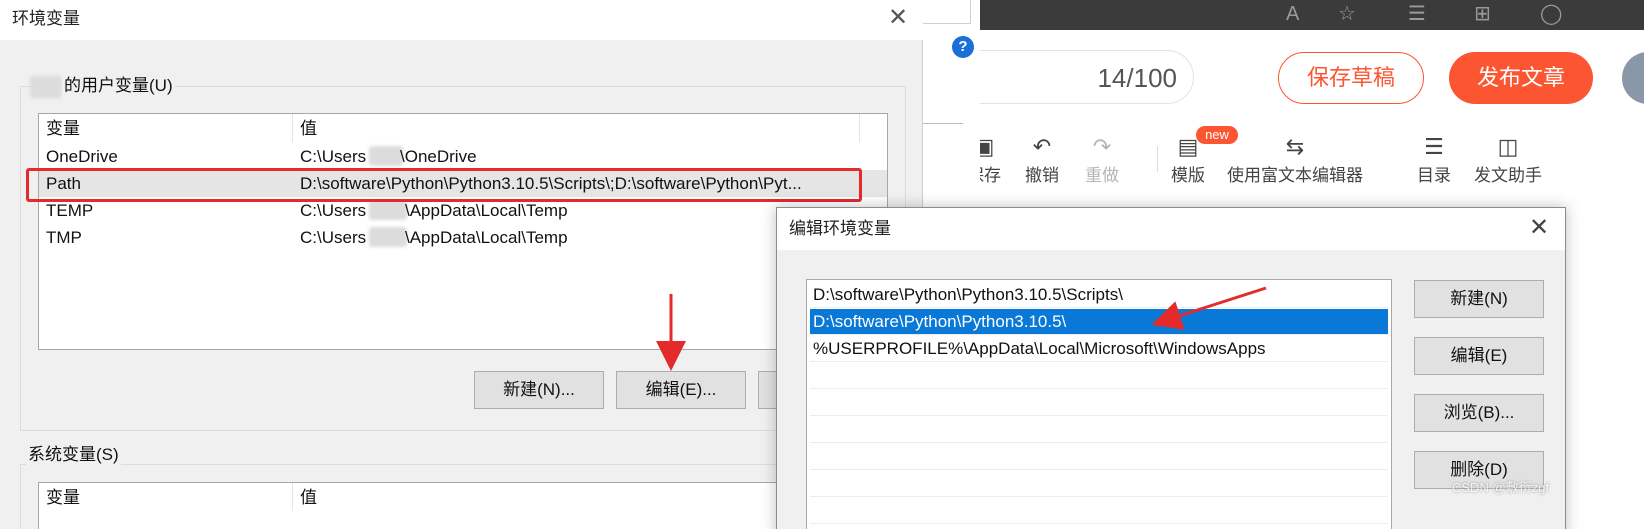 This screenshot has width=1644, height=529. What do you see at coordinates (1479, 356) in the screenshot?
I see `edit-entry-button: 编辑(E)` at bounding box center [1479, 356].